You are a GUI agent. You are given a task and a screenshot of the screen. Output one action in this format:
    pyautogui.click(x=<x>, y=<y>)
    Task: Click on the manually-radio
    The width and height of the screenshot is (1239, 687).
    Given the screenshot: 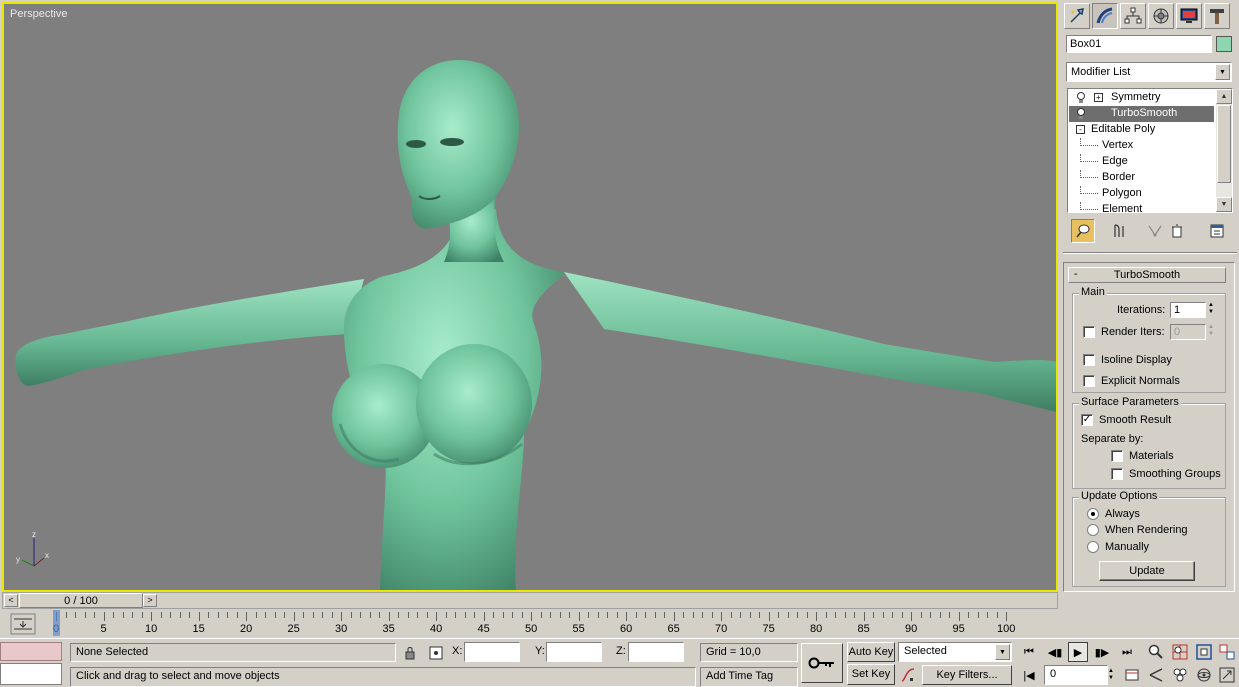 What is the action you would take?
    pyautogui.click(x=1093, y=547)
    